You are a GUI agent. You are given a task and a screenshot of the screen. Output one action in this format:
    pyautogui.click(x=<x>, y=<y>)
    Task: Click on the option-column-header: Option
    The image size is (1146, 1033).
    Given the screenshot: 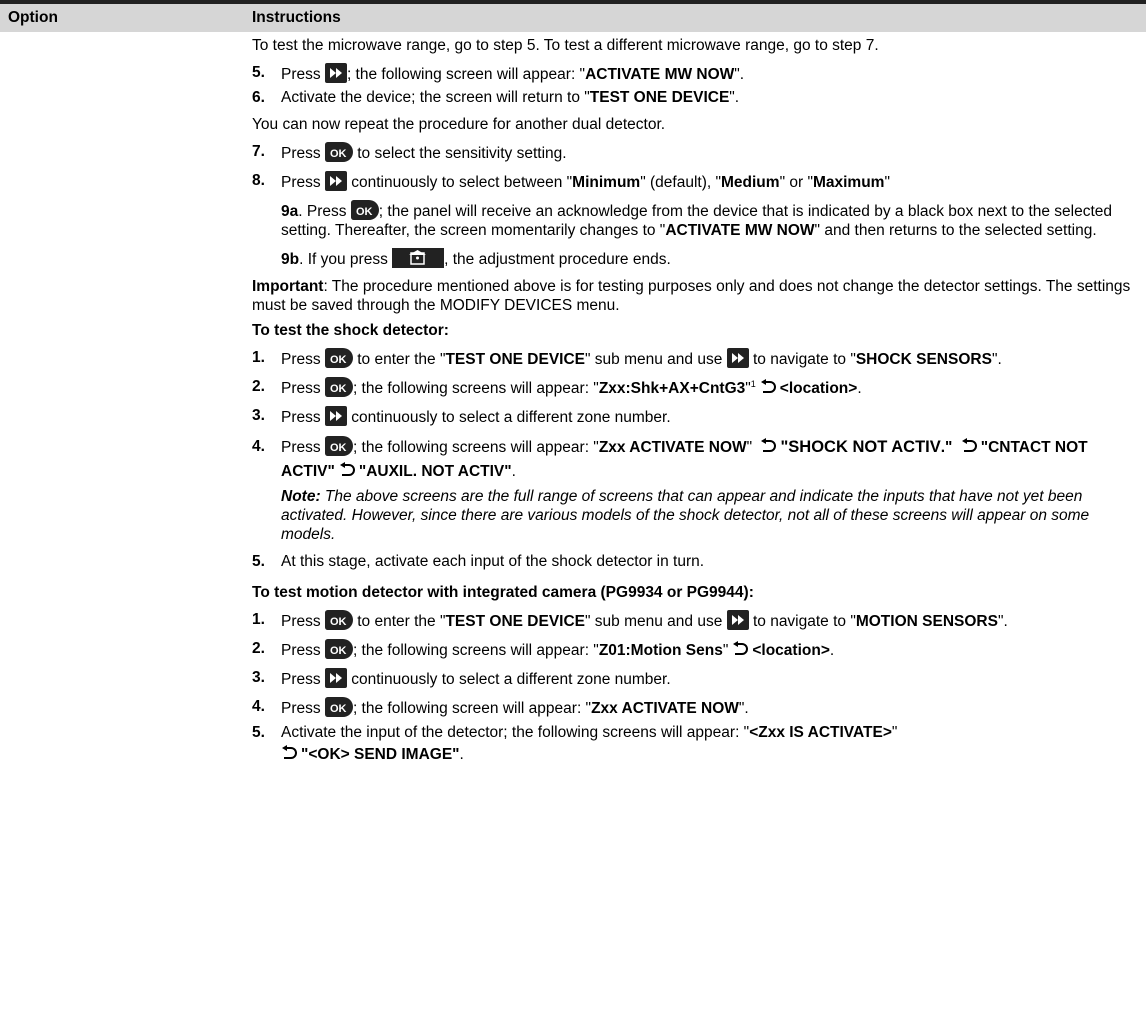 What is the action you would take?
    pyautogui.click(x=33, y=17)
    